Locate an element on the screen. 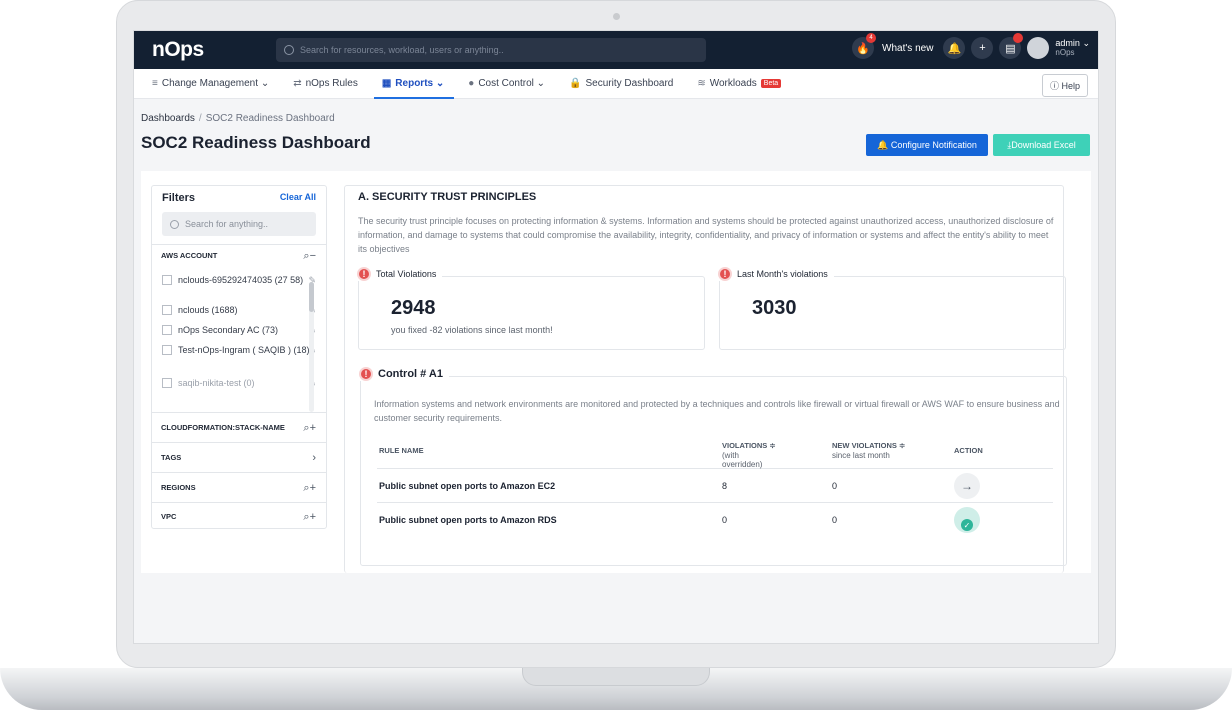 This screenshot has height=710, width=1232. layers-icon: ≋ is located at coordinates (701, 83).